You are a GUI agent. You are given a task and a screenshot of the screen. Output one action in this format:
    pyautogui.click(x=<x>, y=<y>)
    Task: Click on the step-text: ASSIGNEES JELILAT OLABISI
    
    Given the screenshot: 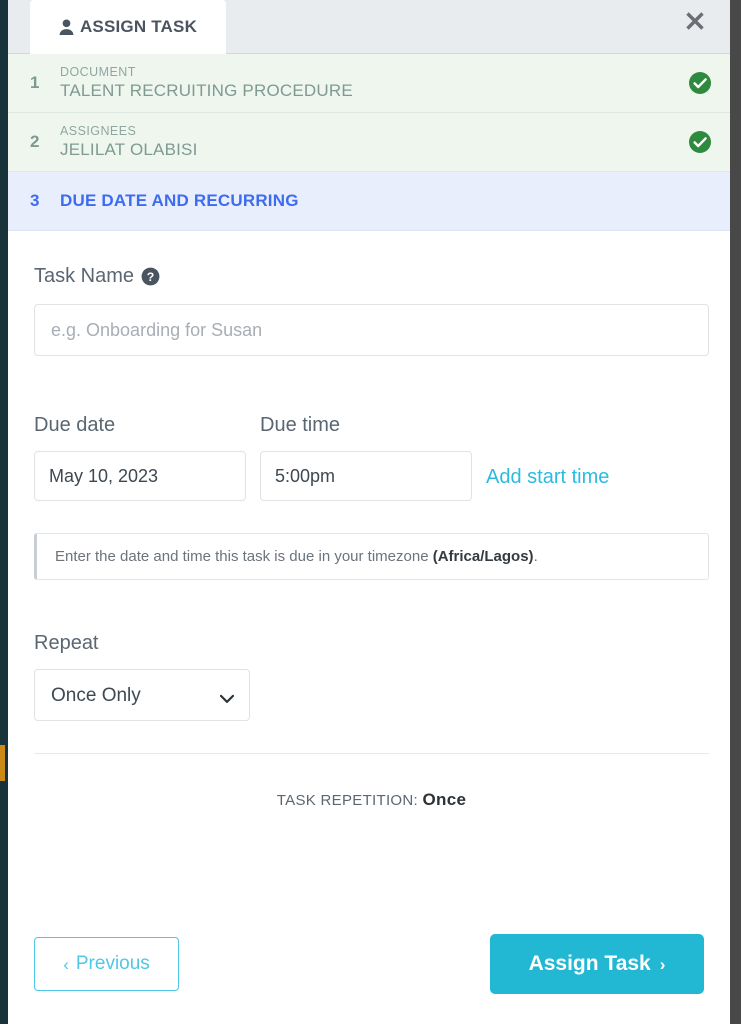 What is the action you would take?
    pyautogui.click(x=374, y=142)
    